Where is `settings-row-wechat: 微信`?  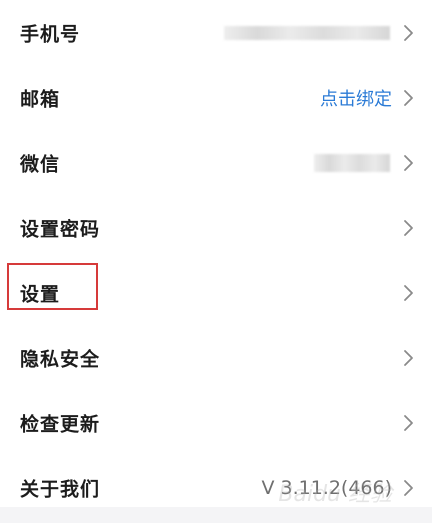 settings-row-wechat: 微信 is located at coordinates (216, 162).